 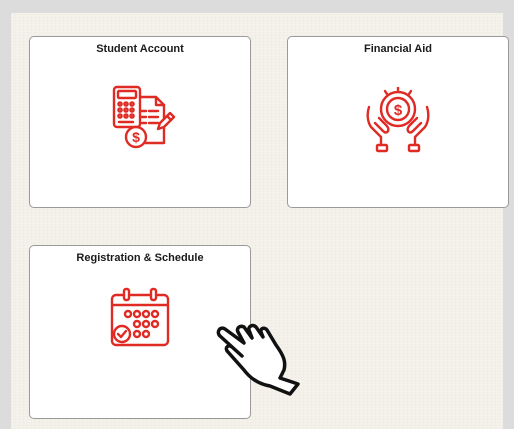 I want to click on hands-coin-icon: $, so click(x=398, y=121).